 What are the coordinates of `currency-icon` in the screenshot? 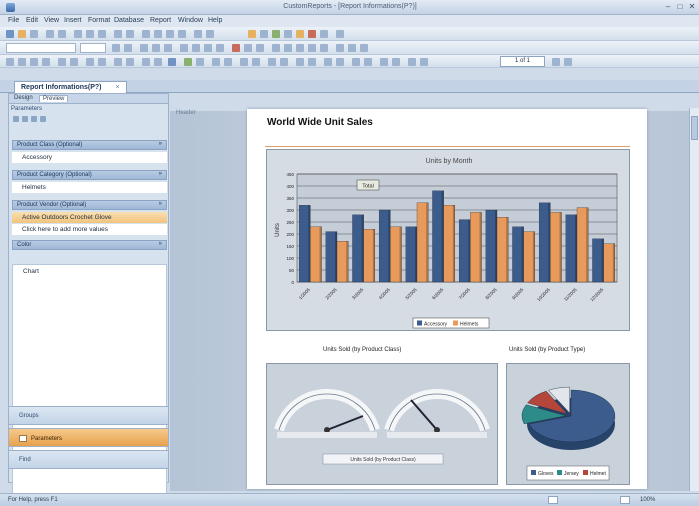 It's located at (276, 48).